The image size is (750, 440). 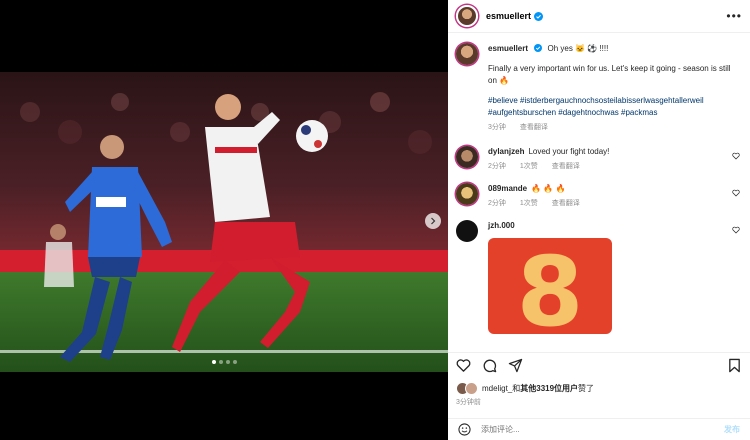 What do you see at coordinates (467, 54) in the screenshot?
I see `caption-author-avatar` at bounding box center [467, 54].